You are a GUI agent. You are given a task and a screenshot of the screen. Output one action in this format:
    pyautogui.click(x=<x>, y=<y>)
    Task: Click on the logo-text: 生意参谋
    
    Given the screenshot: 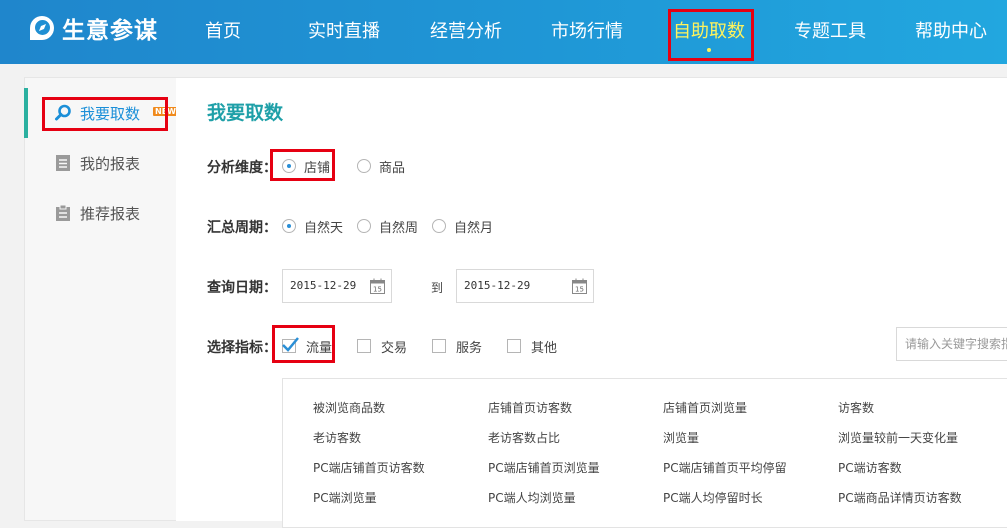 What is the action you would take?
    pyautogui.click(x=110, y=31)
    